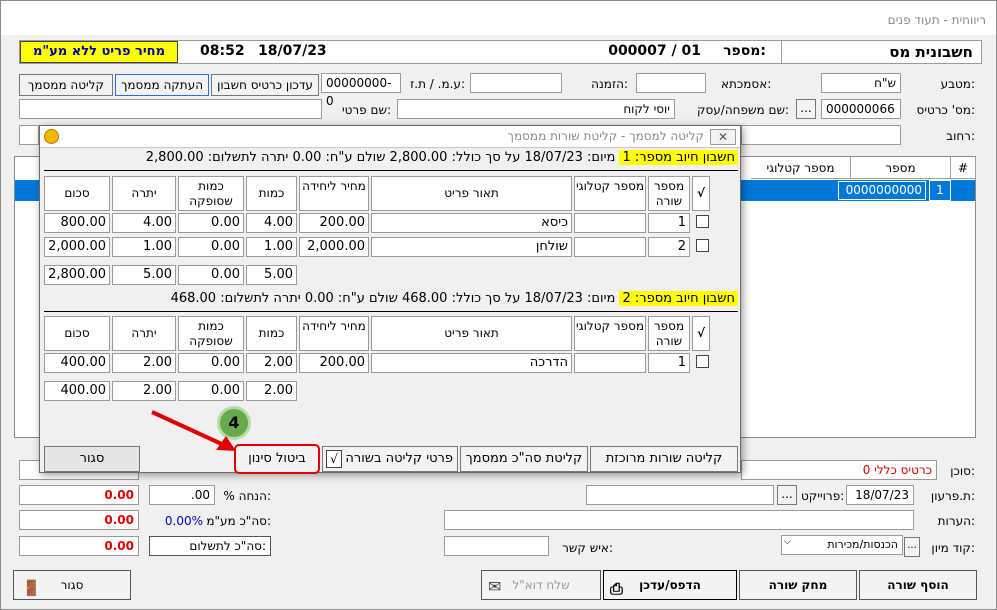 Image resolution: width=997 pixels, height=610 pixels. Describe the element at coordinates (702, 245) in the screenshot. I see `s1-row2-checkbox` at that location.